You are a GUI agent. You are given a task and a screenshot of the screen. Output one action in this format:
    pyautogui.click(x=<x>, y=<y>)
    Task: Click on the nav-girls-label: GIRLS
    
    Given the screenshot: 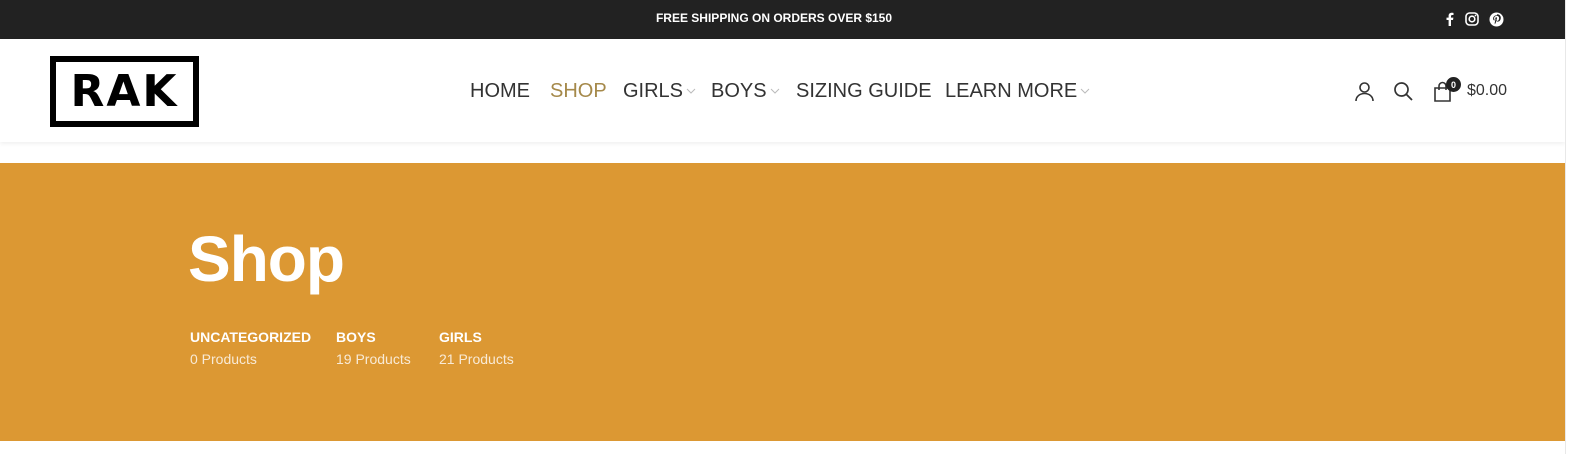 What is the action you would take?
    pyautogui.click(x=653, y=91)
    